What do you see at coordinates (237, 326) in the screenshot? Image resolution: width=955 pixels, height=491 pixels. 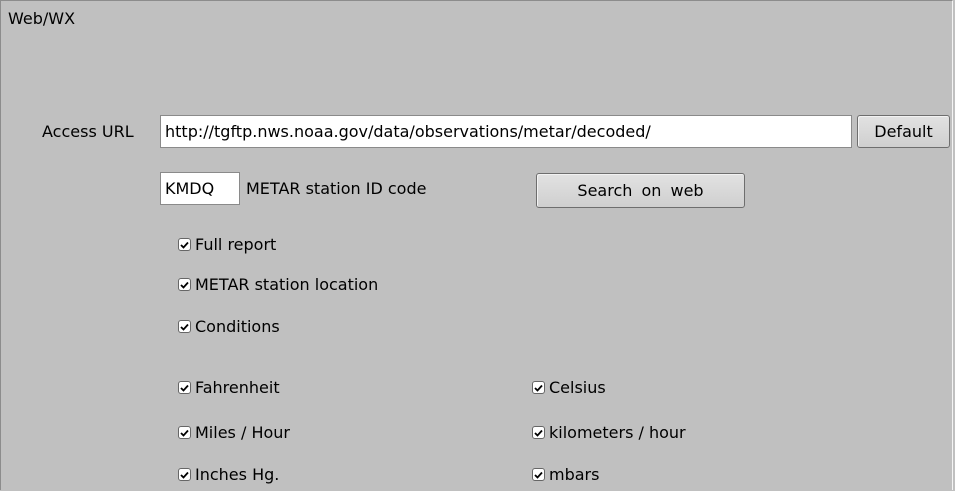 I see `conditions-label: Conditions` at bounding box center [237, 326].